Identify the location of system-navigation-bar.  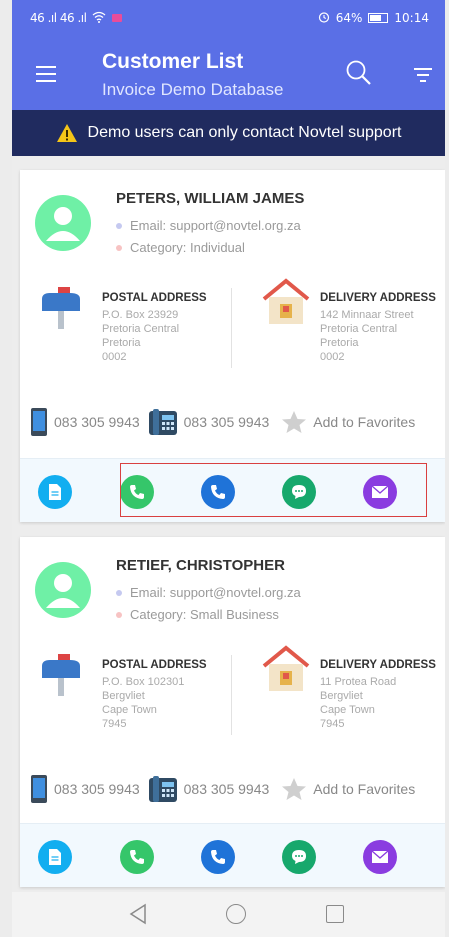
(228, 914).